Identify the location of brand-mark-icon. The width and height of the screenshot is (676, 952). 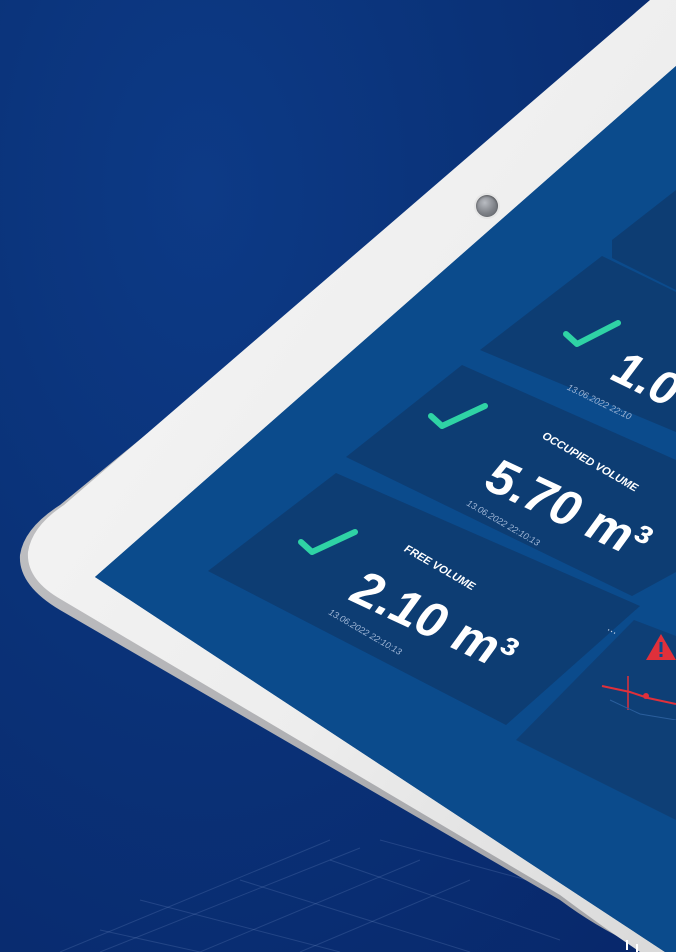
(632, 946).